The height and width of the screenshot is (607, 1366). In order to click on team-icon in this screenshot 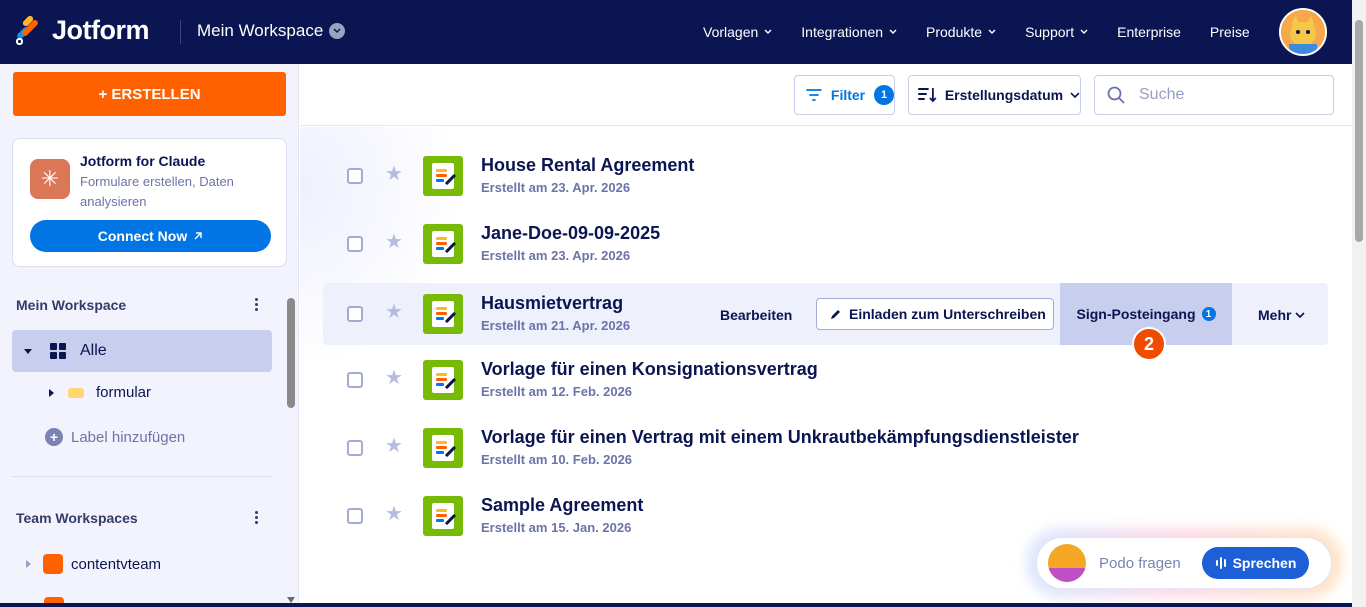, I will do `click(53, 564)`.